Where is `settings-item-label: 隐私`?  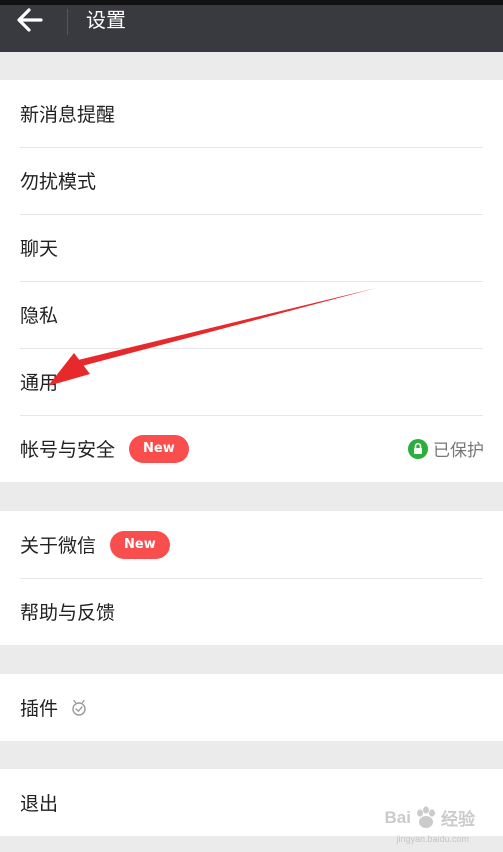 settings-item-label: 隐私 is located at coordinates (39, 316).